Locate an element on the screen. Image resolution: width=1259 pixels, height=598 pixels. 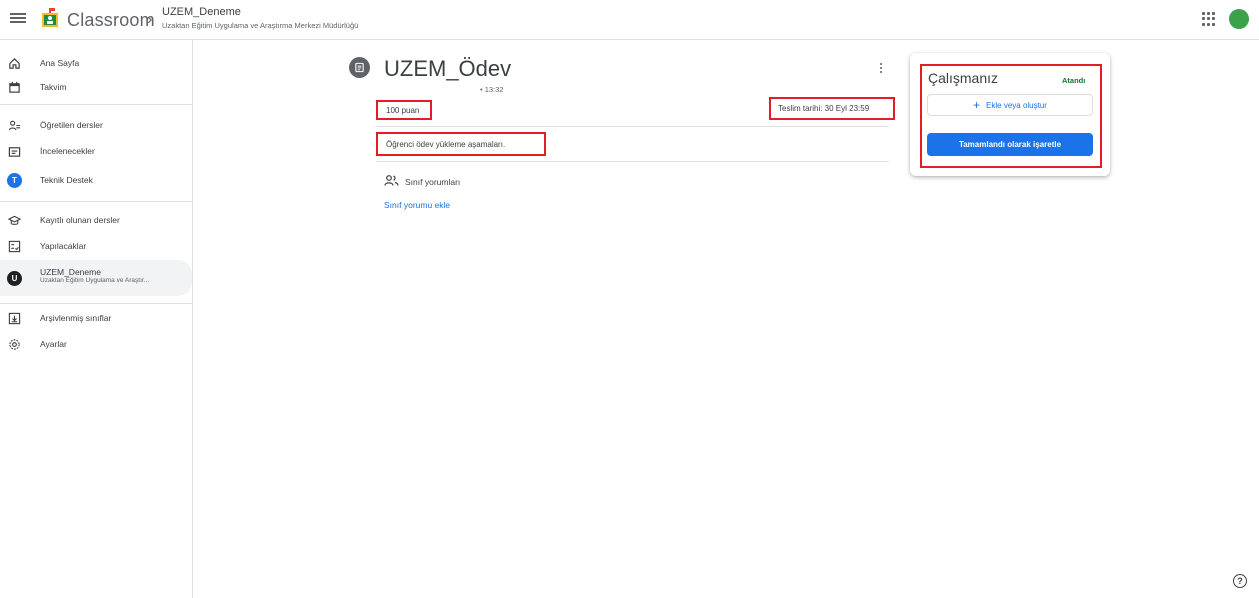
sidebar-item-settings: Ayarlar is located at coordinates (96, 344).